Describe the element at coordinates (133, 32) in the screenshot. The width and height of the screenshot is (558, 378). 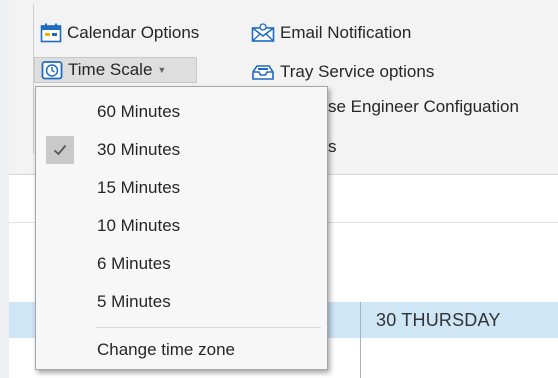
I see `calendar-options-label: Calendar Options` at that location.